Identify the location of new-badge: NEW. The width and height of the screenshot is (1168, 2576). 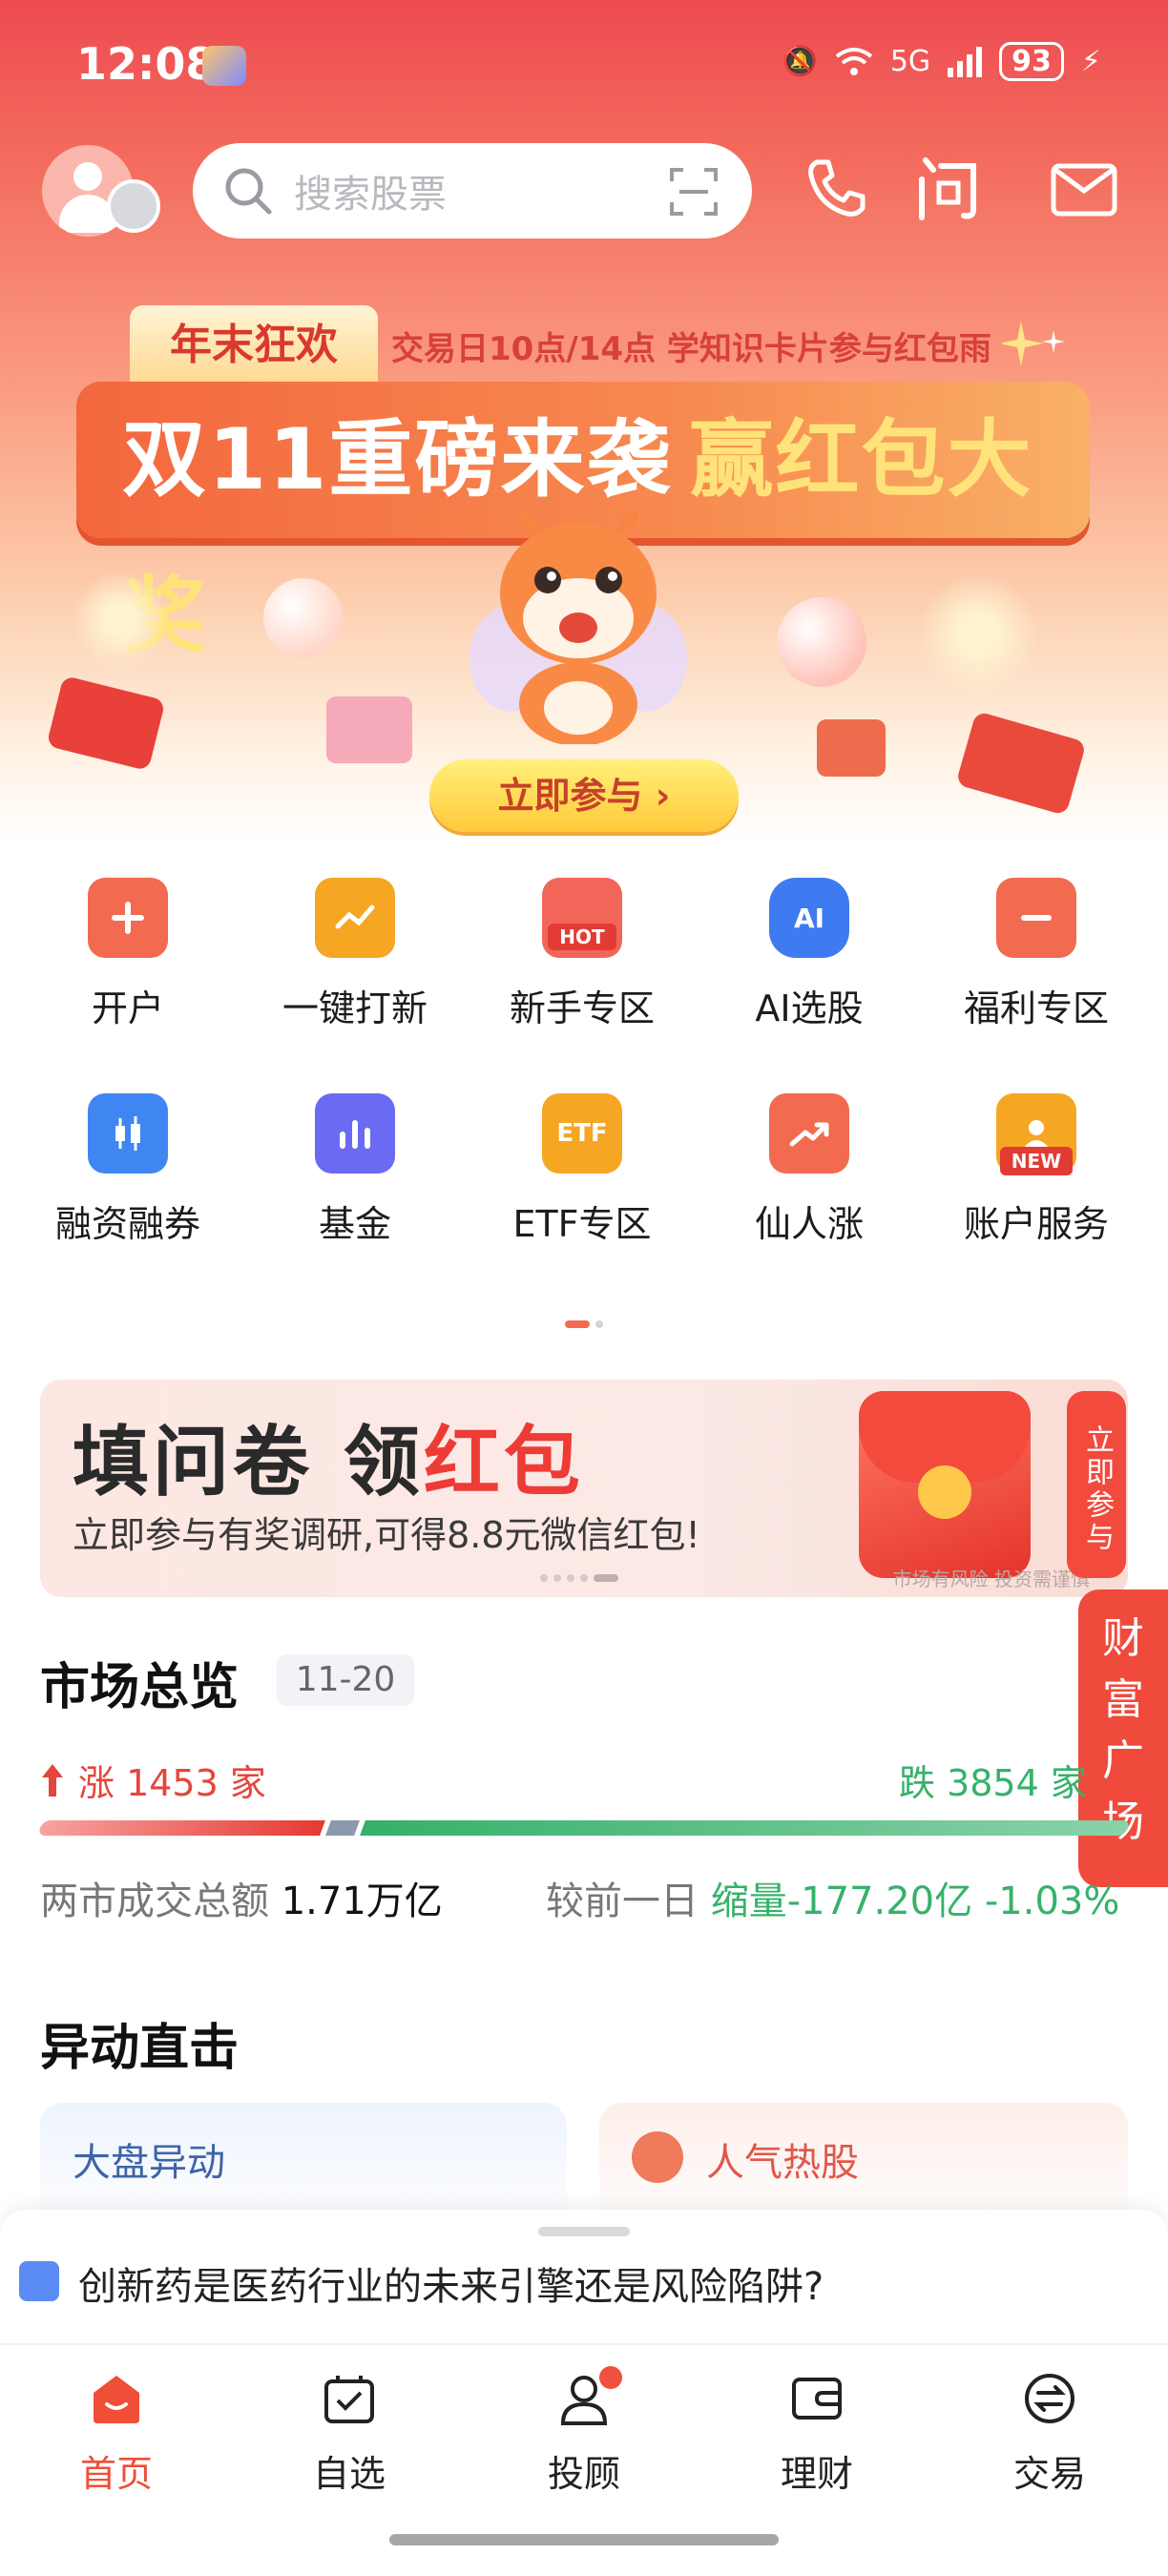
(1036, 1161).